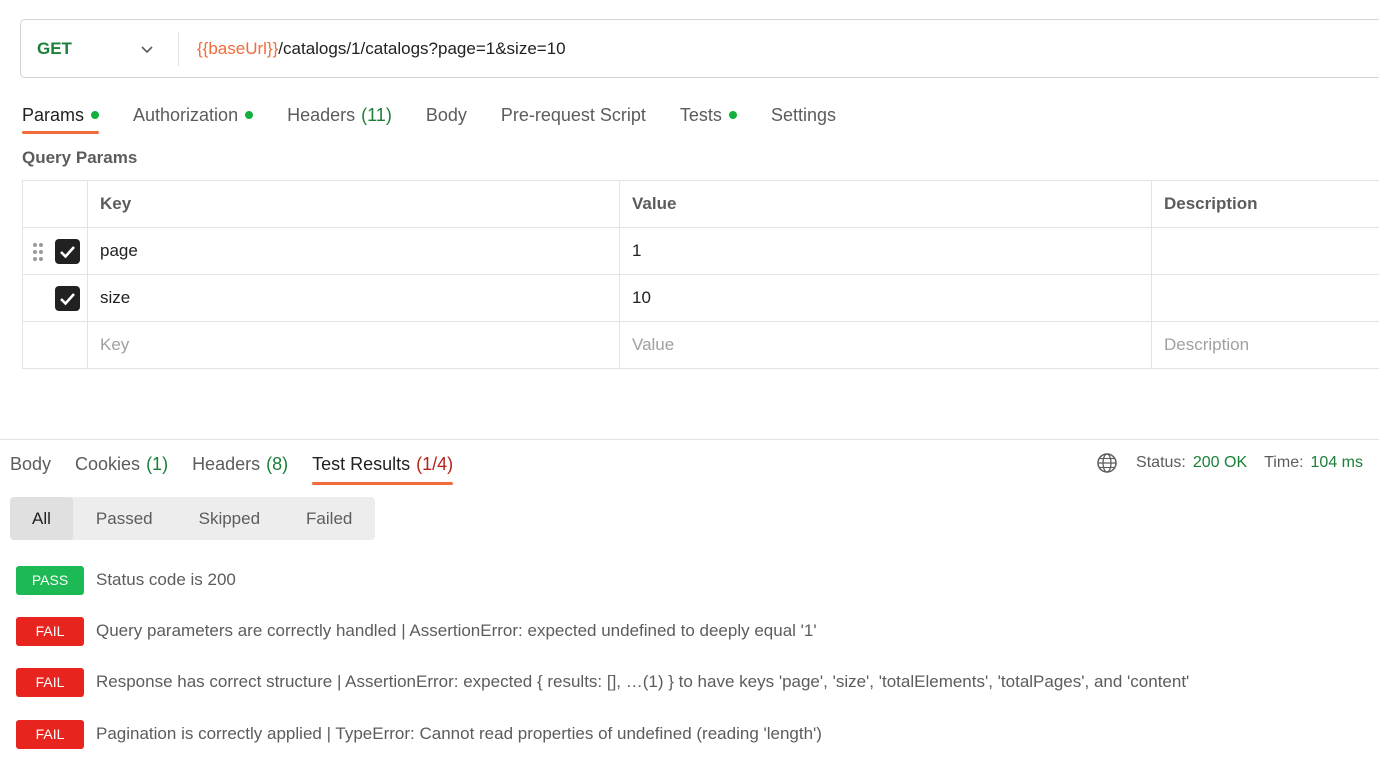  Describe the element at coordinates (229, 518) in the screenshot. I see `filter-skipped: Skipped` at that location.